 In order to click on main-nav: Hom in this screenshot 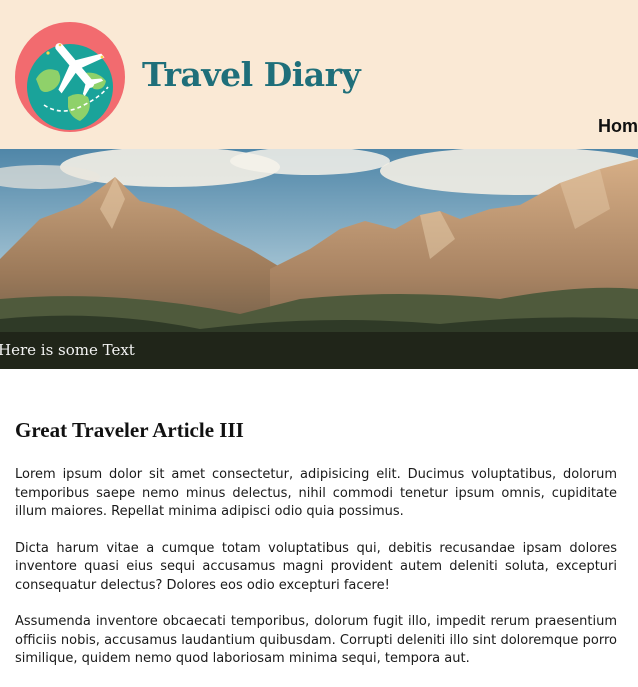, I will do `click(618, 127)`.